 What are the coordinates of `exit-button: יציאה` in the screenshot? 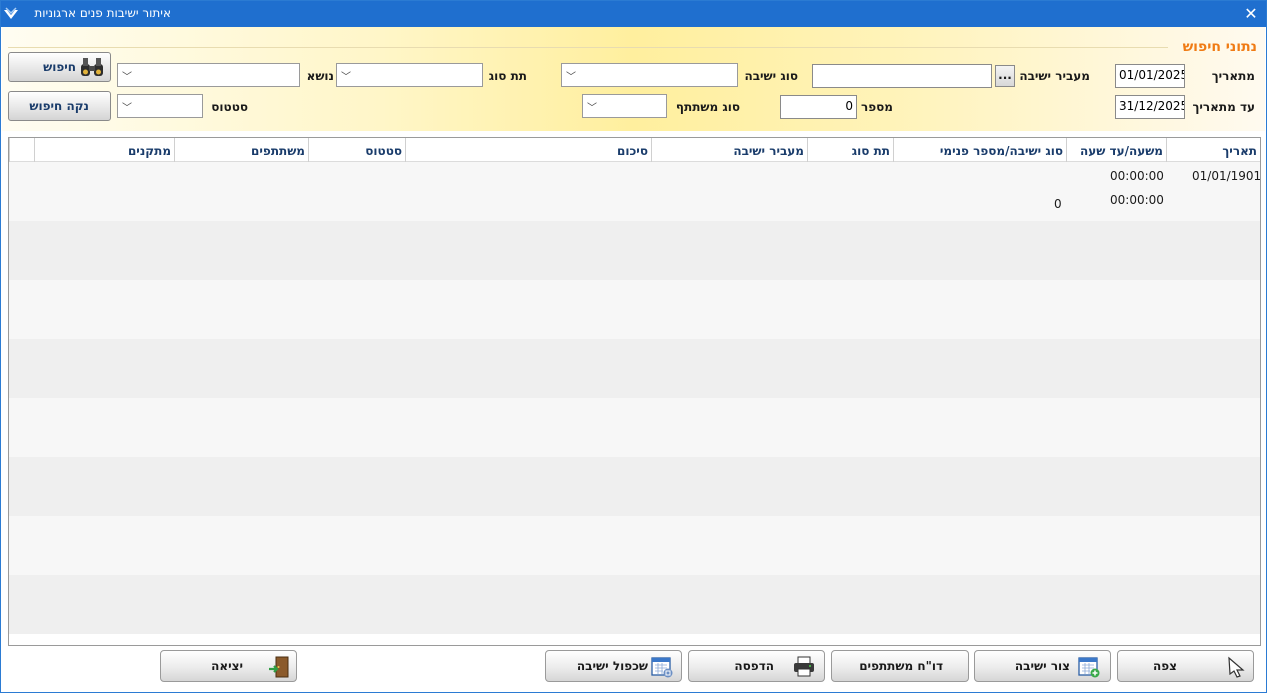 It's located at (228, 666).